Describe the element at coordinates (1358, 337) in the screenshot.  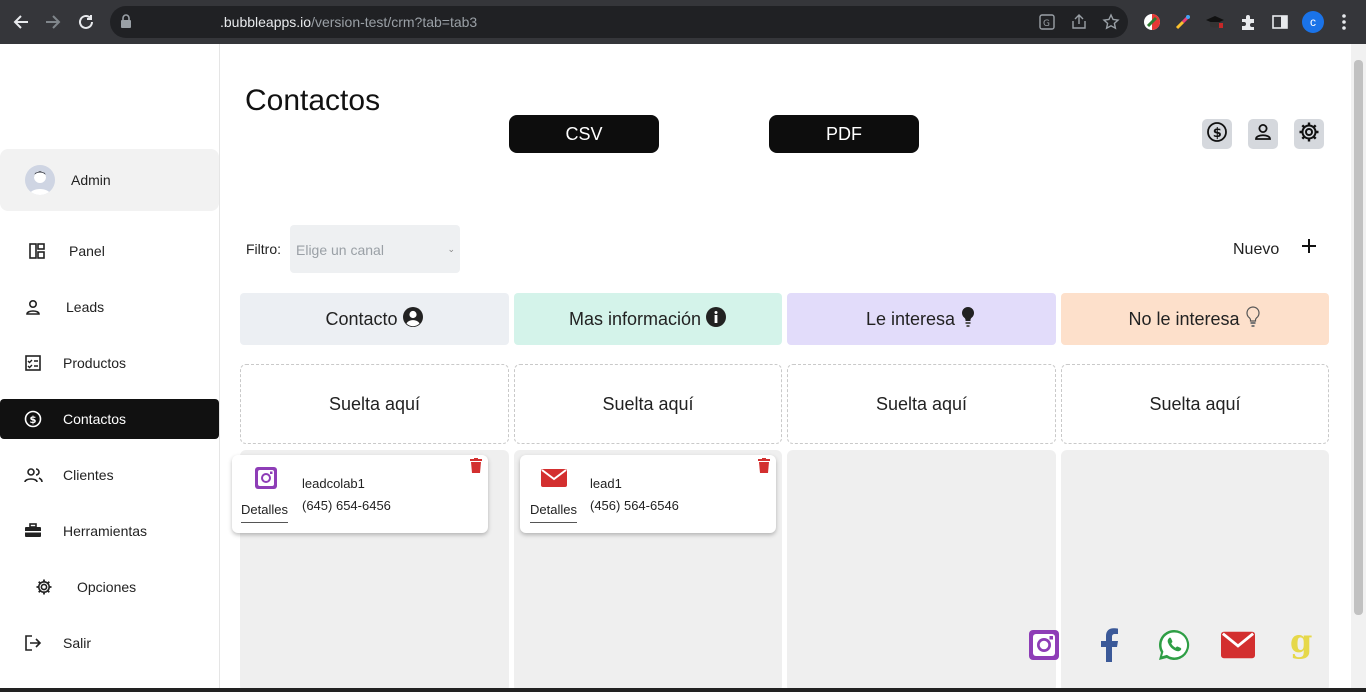
I see `scrollbar-thumb` at that location.